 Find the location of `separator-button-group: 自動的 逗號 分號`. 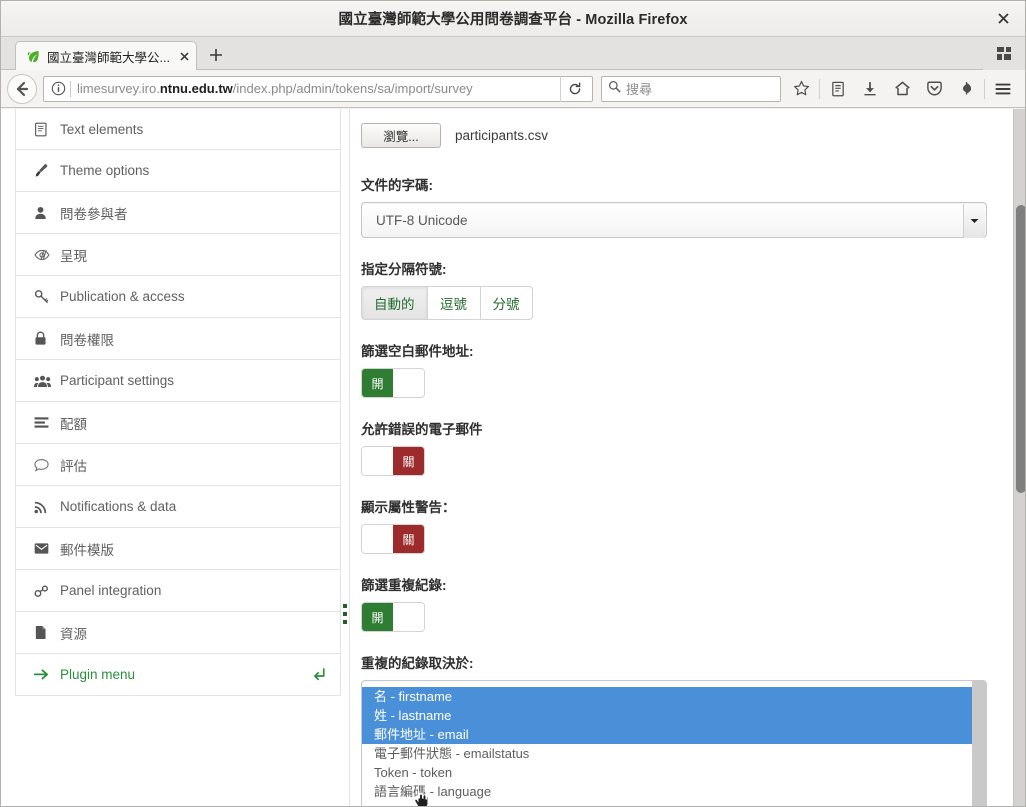

separator-button-group: 自動的 逗號 分號 is located at coordinates (681, 303).